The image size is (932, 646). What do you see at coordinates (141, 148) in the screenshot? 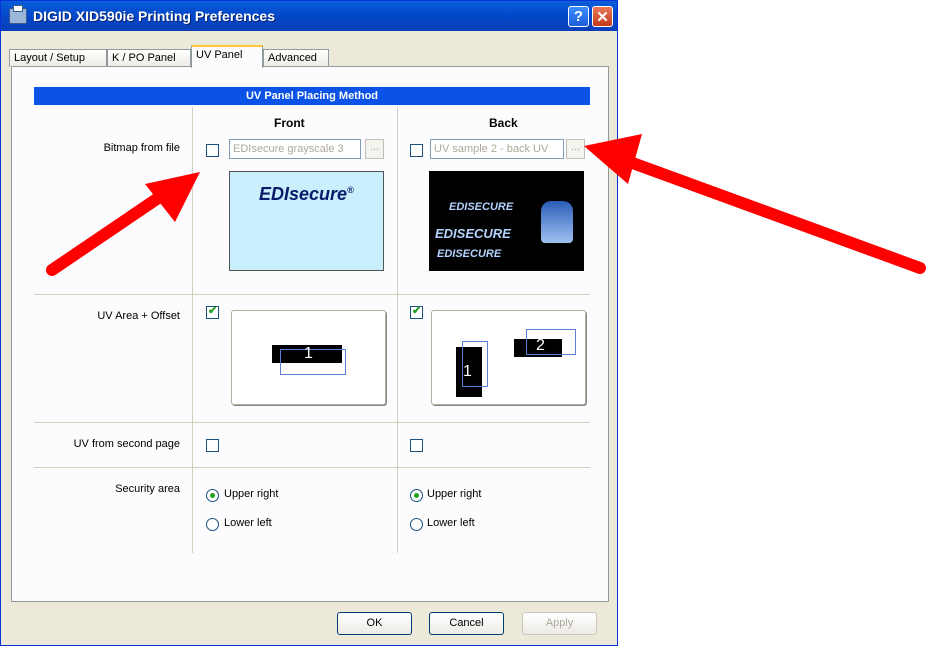
I see `bitmap-from-file-label: Bitmap from file` at bounding box center [141, 148].